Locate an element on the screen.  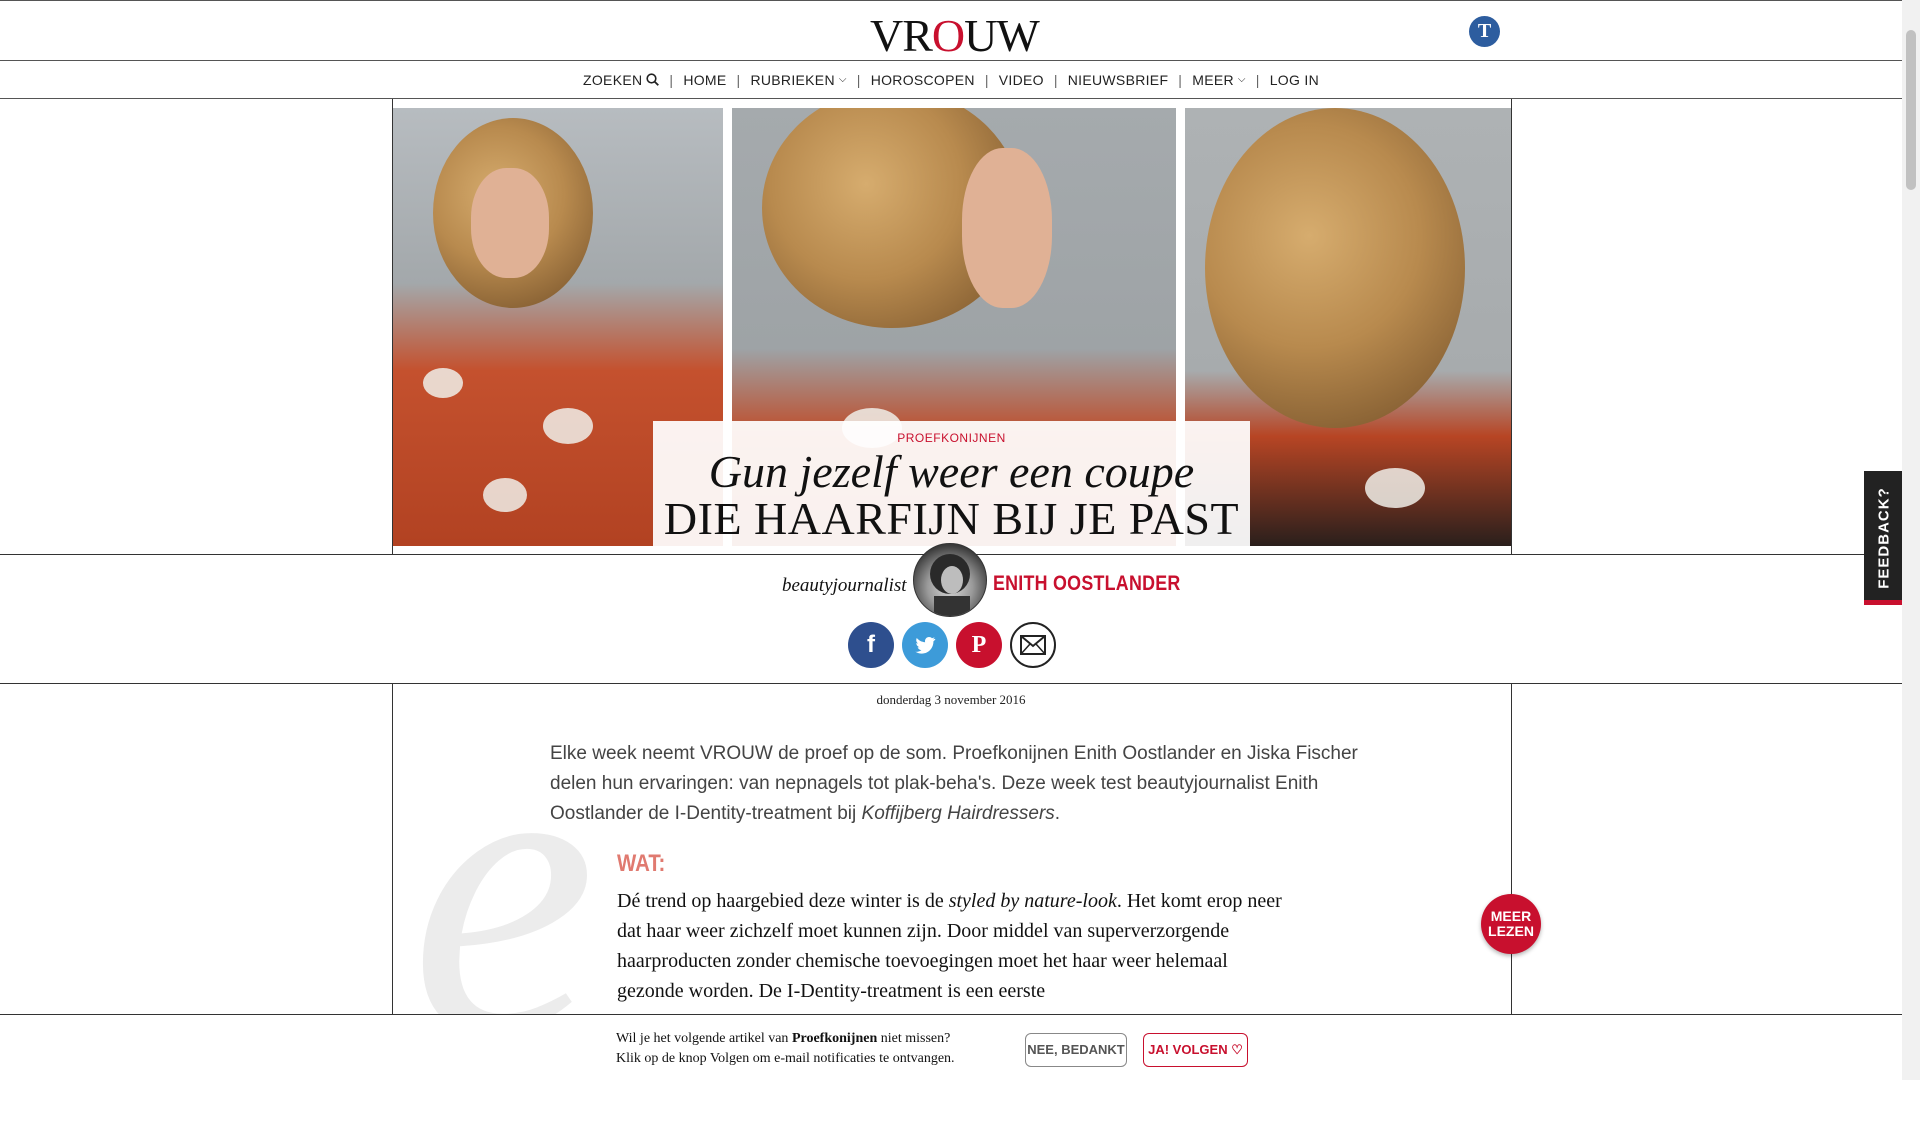
site-header: VROUW T is located at coordinates (951, 30).